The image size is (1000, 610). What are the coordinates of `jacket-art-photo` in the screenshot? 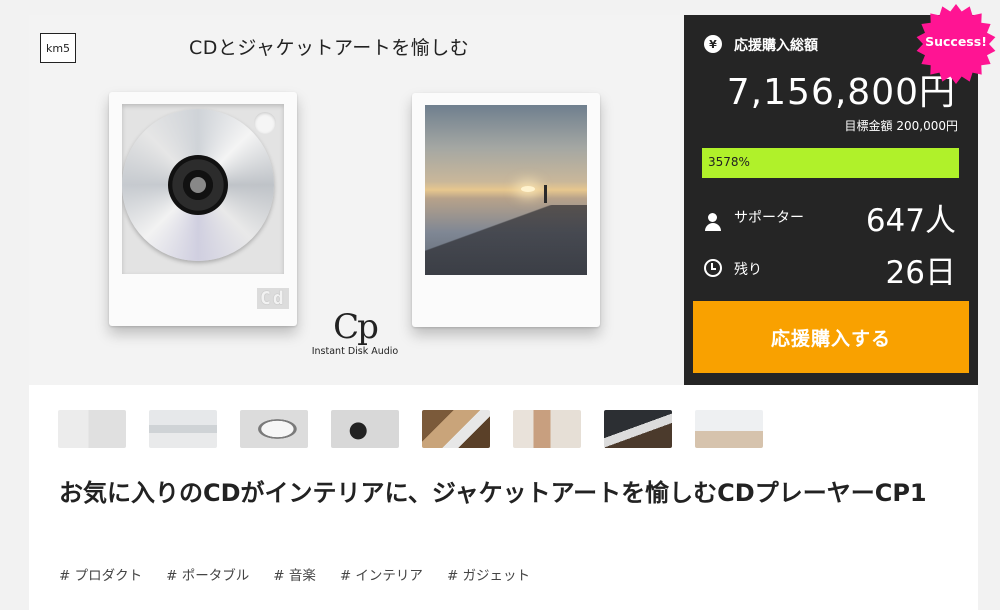 It's located at (506, 190).